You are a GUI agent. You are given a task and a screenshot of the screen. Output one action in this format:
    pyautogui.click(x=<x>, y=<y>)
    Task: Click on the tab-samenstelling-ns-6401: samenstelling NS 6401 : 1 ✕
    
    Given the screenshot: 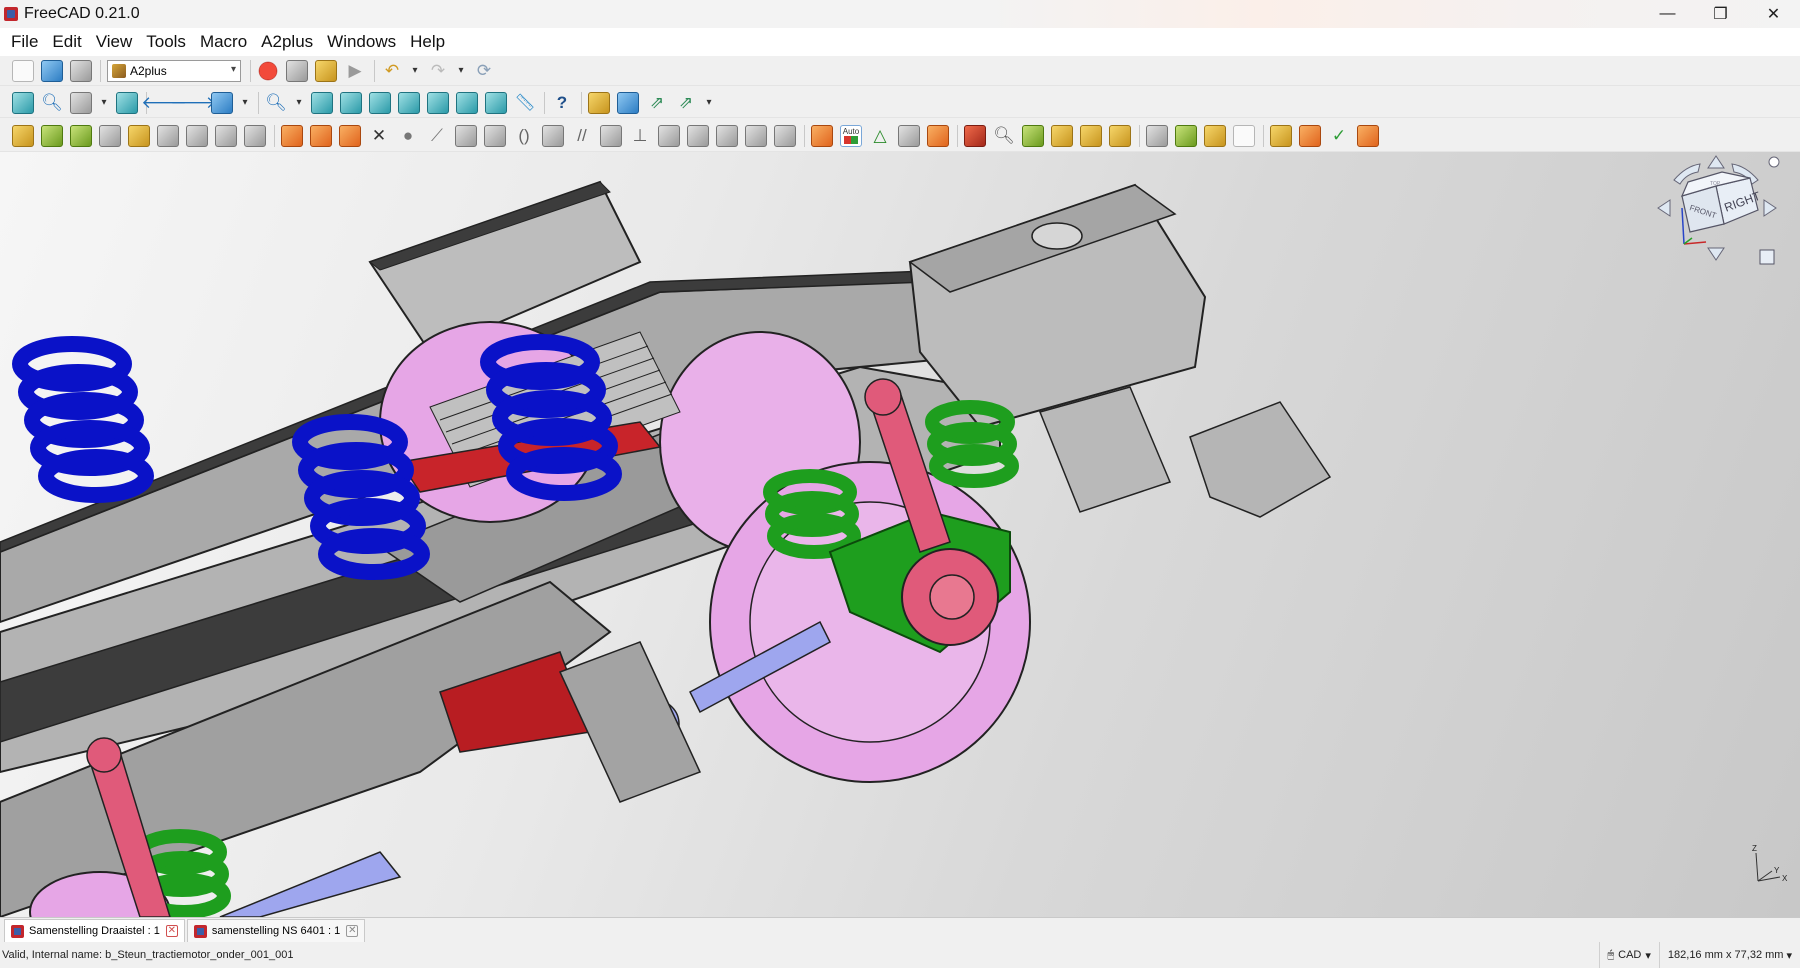 What is the action you would take?
    pyautogui.click(x=276, y=930)
    